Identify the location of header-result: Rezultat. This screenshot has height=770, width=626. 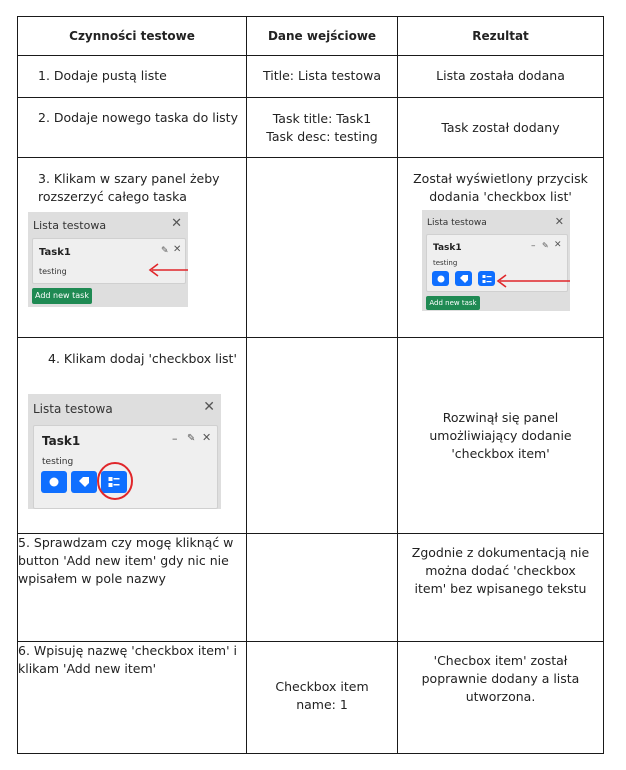
(500, 36).